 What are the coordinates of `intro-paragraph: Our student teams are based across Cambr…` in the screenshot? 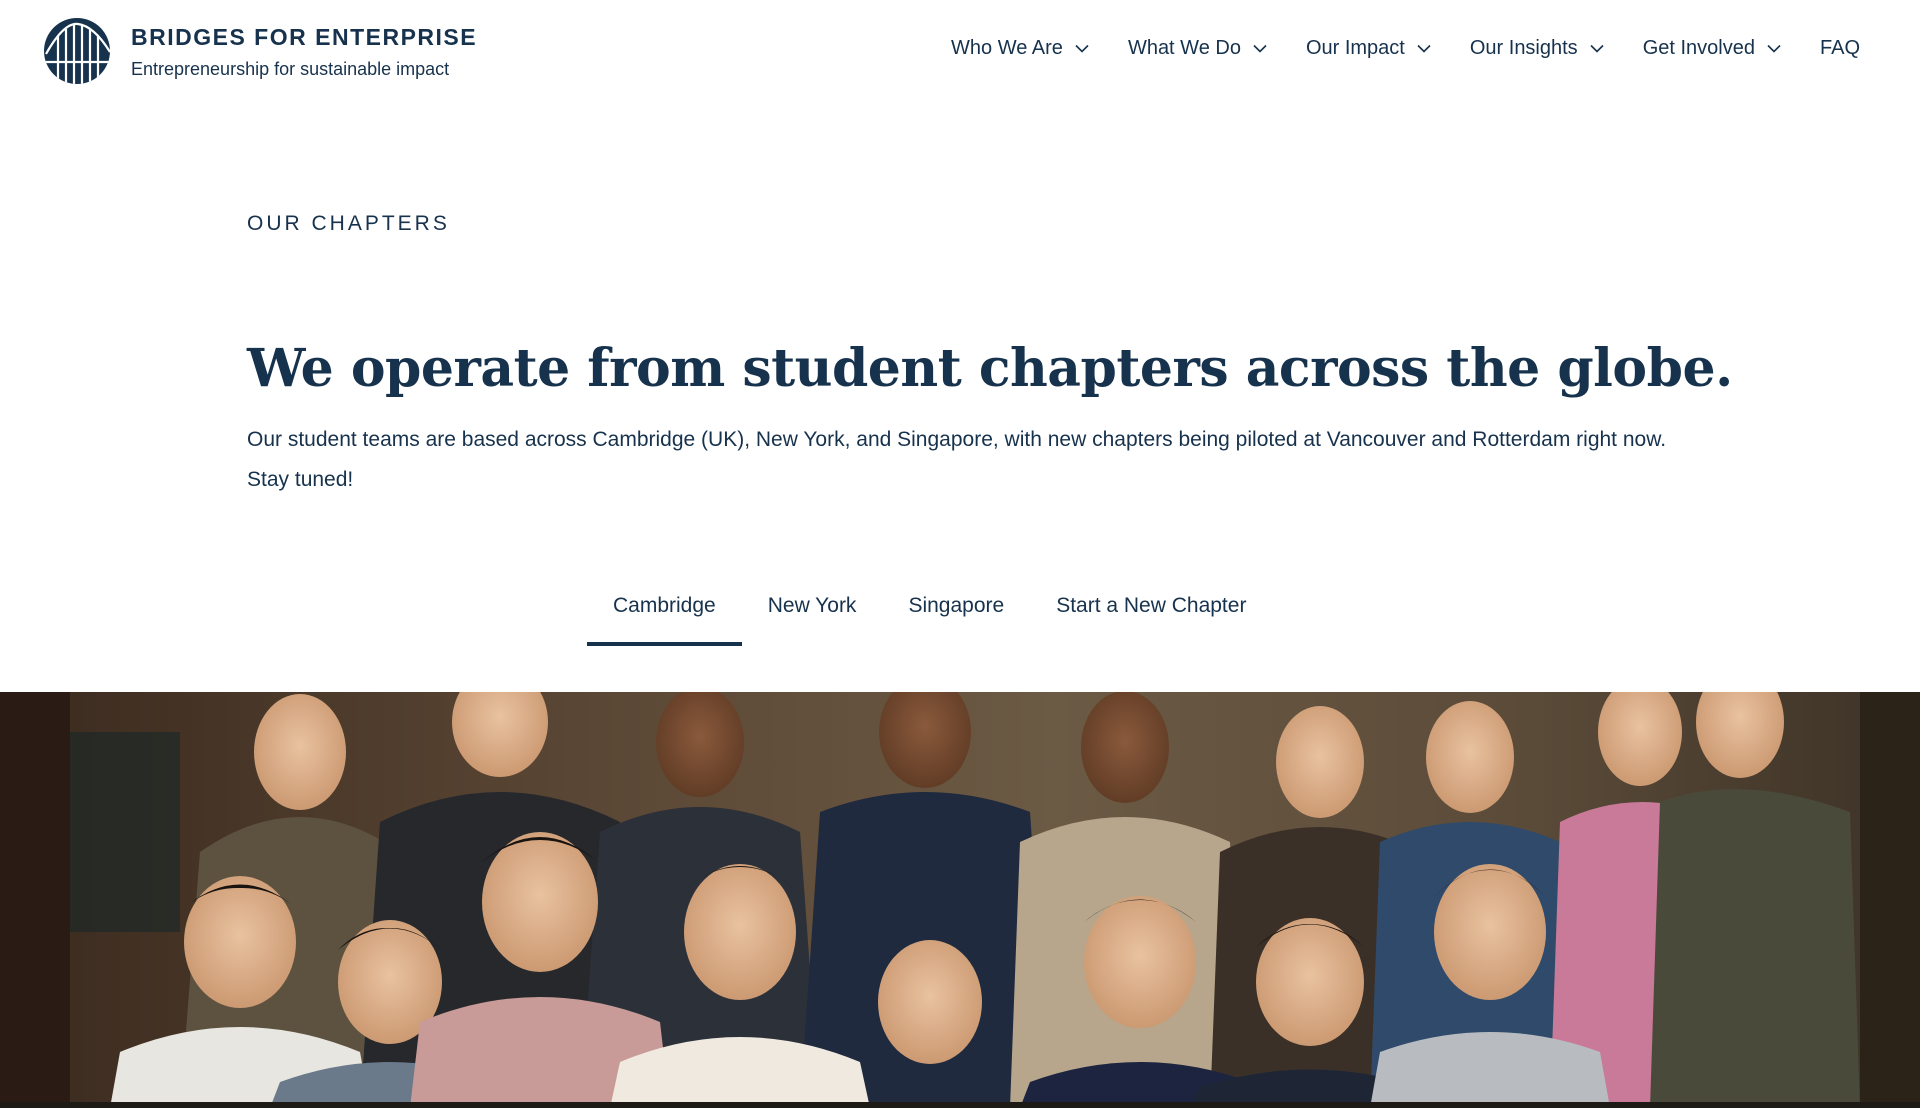 It's located at (957, 459).